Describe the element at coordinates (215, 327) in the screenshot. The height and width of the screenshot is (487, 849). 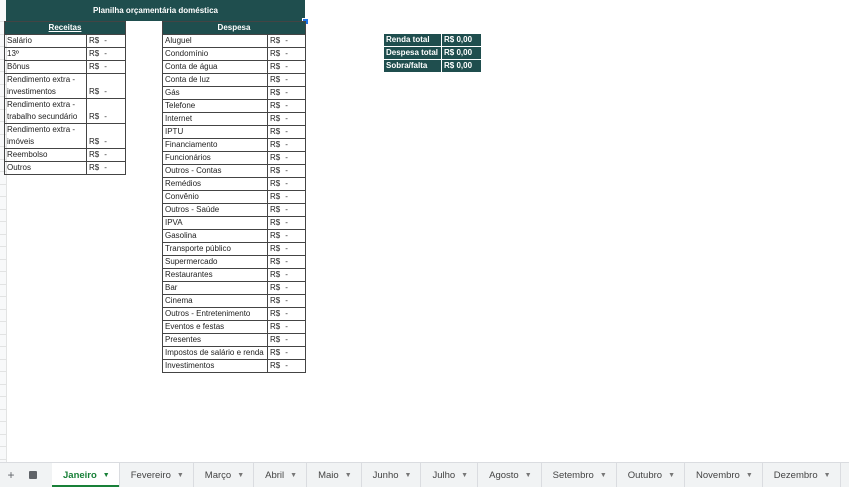
I see `row-label: Eventos e festas` at that location.